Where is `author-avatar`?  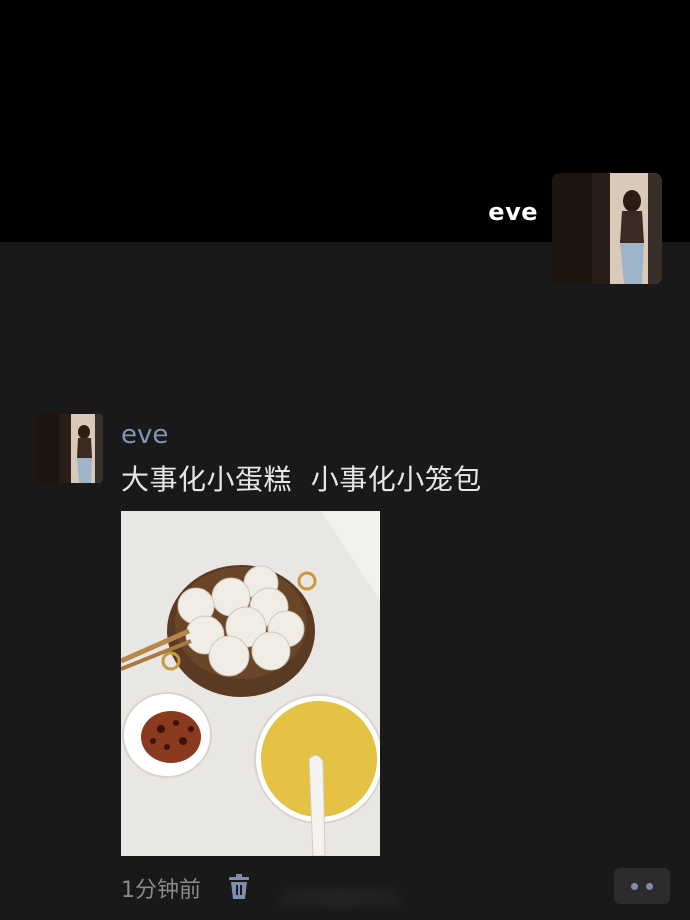 author-avatar is located at coordinates (69, 448).